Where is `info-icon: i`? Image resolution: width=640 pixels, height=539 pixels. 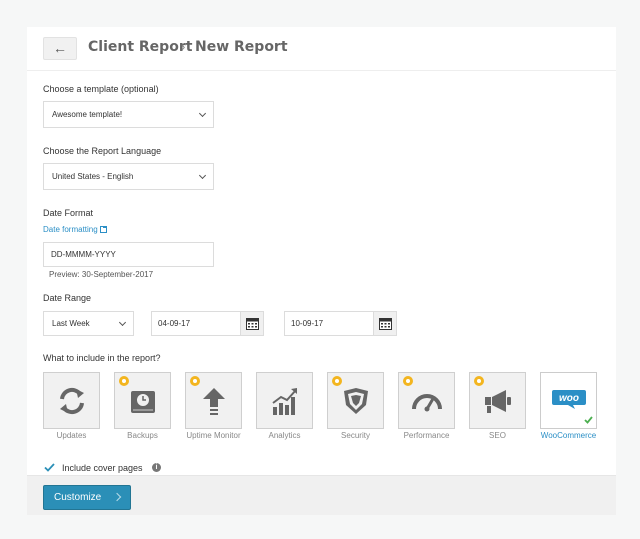
info-icon: i is located at coordinates (156, 467).